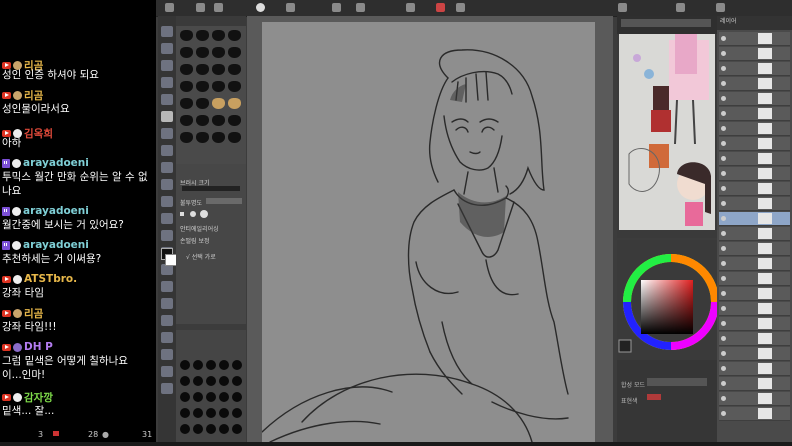 This screenshot has width=792, height=446. What do you see at coordinates (677, 382) in the screenshot?
I see `blend-mode-select` at bounding box center [677, 382].